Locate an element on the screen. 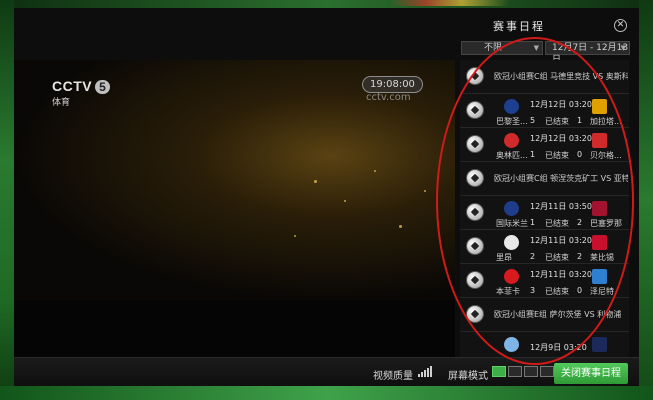 This screenshot has width=653, height=400. match-group-title: 欧冠小组赛C组 顿涅茨克矿工 VS 亚特 is located at coordinates (561, 178).